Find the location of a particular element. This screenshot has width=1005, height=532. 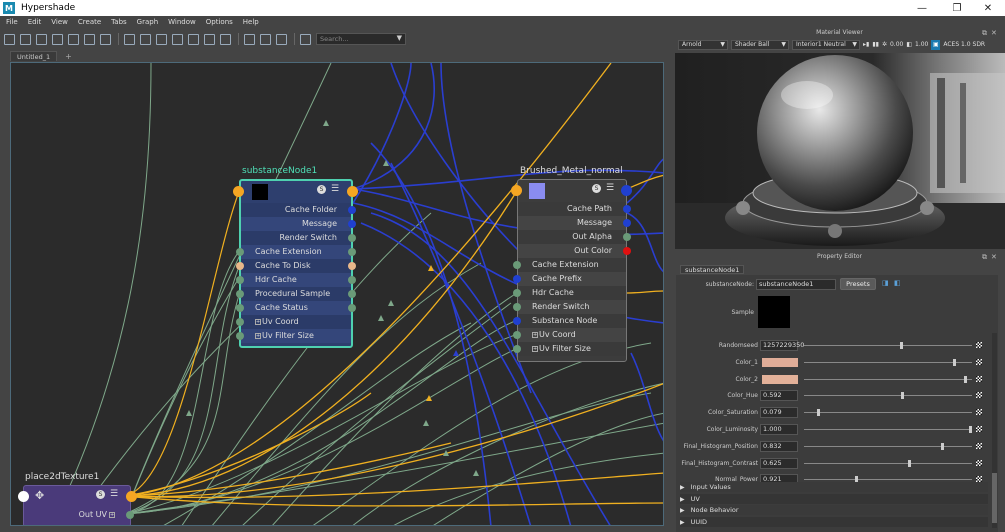

hide-attributes-icon is located at coordinates (129, 39).